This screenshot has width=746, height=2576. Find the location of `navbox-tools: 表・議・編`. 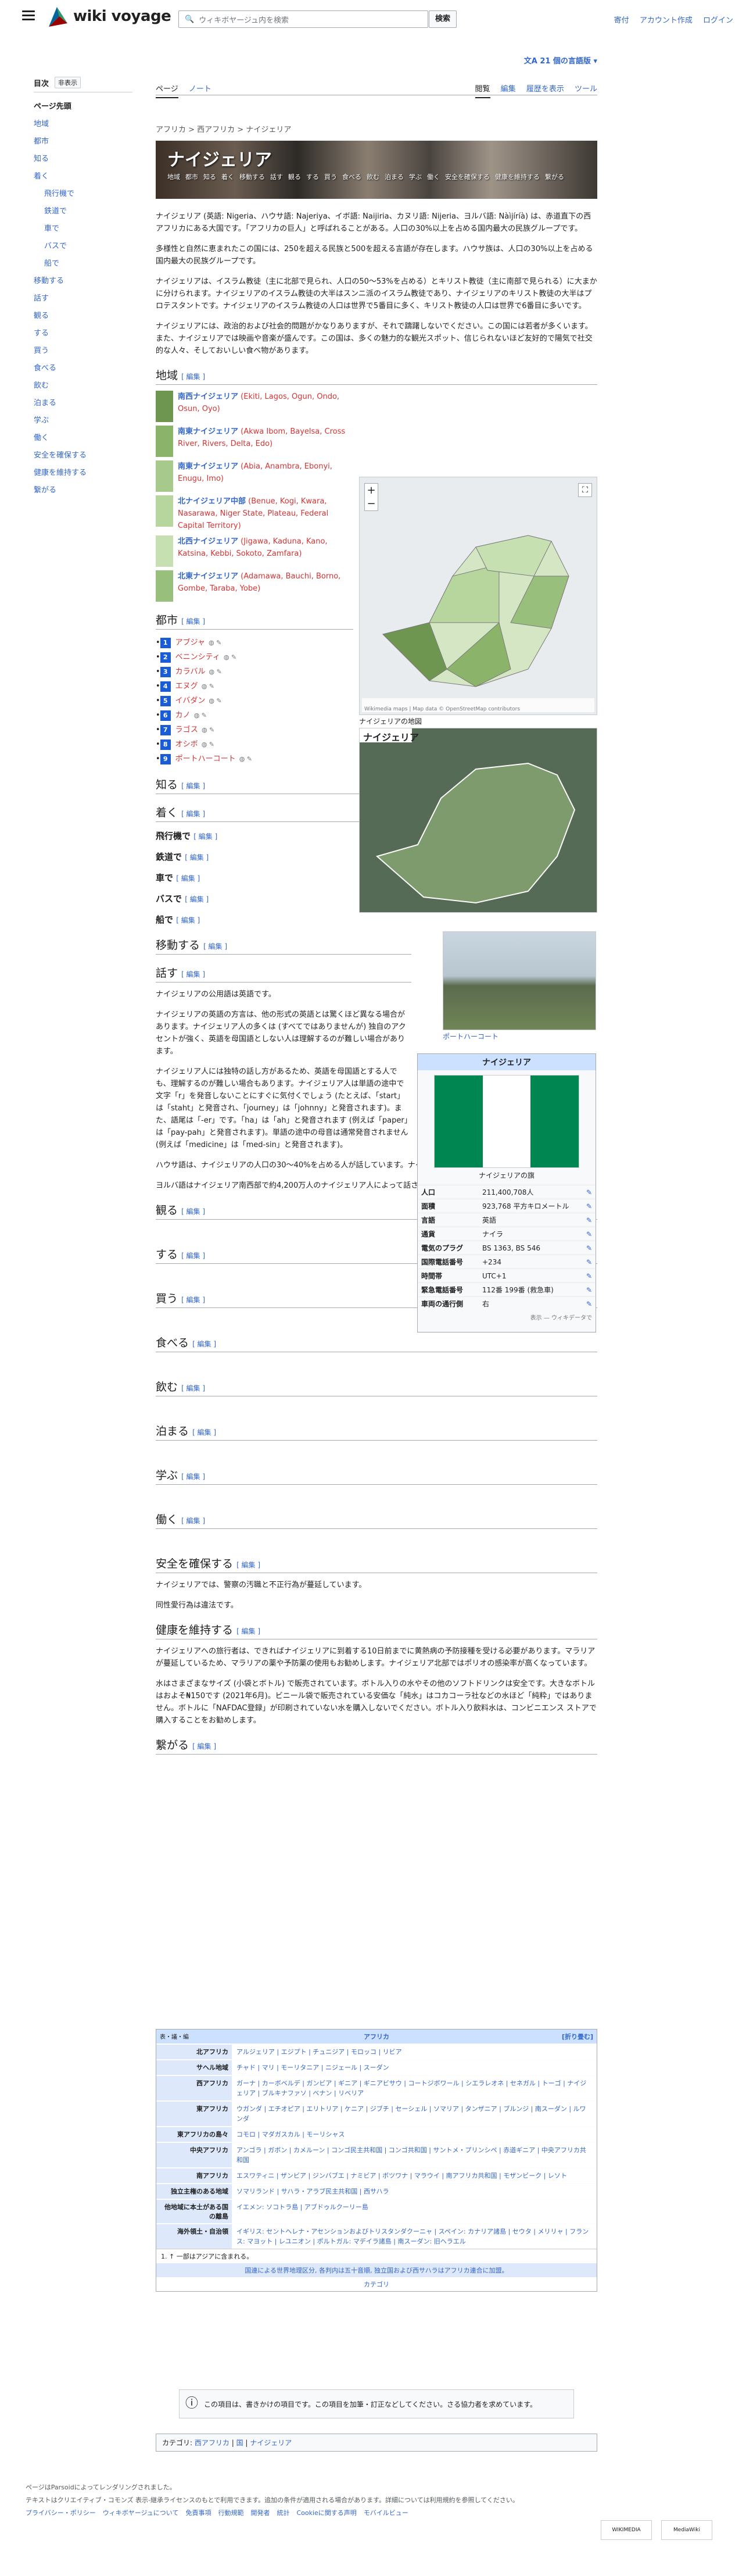

navbox-tools: 表・議・編 is located at coordinates (174, 2036).